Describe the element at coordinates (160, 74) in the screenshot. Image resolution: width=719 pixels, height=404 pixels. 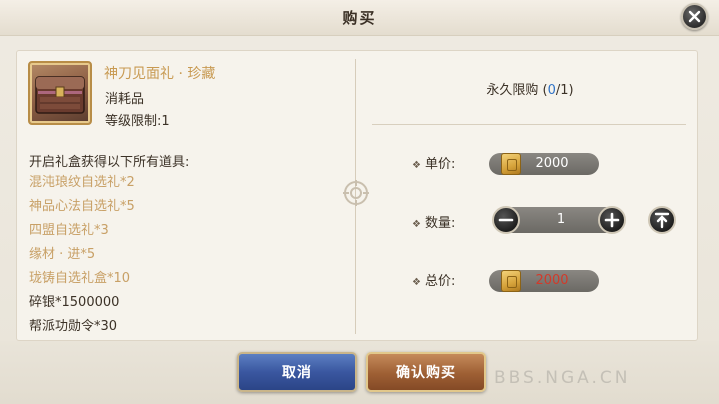
I see `item-name: 神刀见面礼 · 珍藏` at that location.